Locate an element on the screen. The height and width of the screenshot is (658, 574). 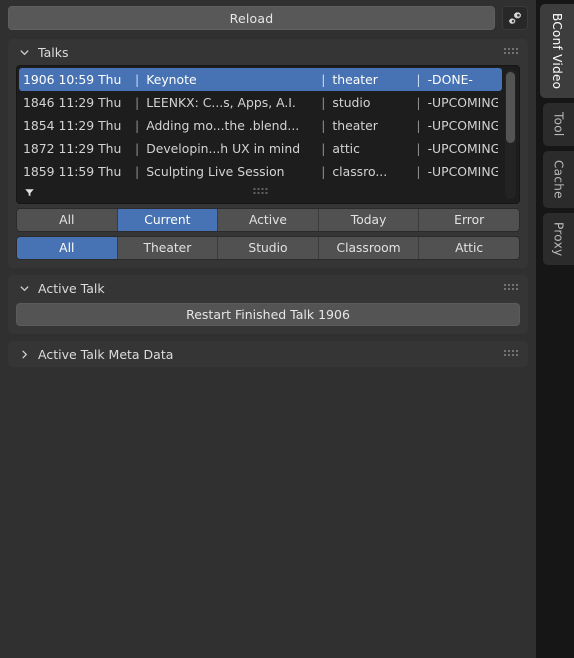
gears-icon is located at coordinates (515, 18).